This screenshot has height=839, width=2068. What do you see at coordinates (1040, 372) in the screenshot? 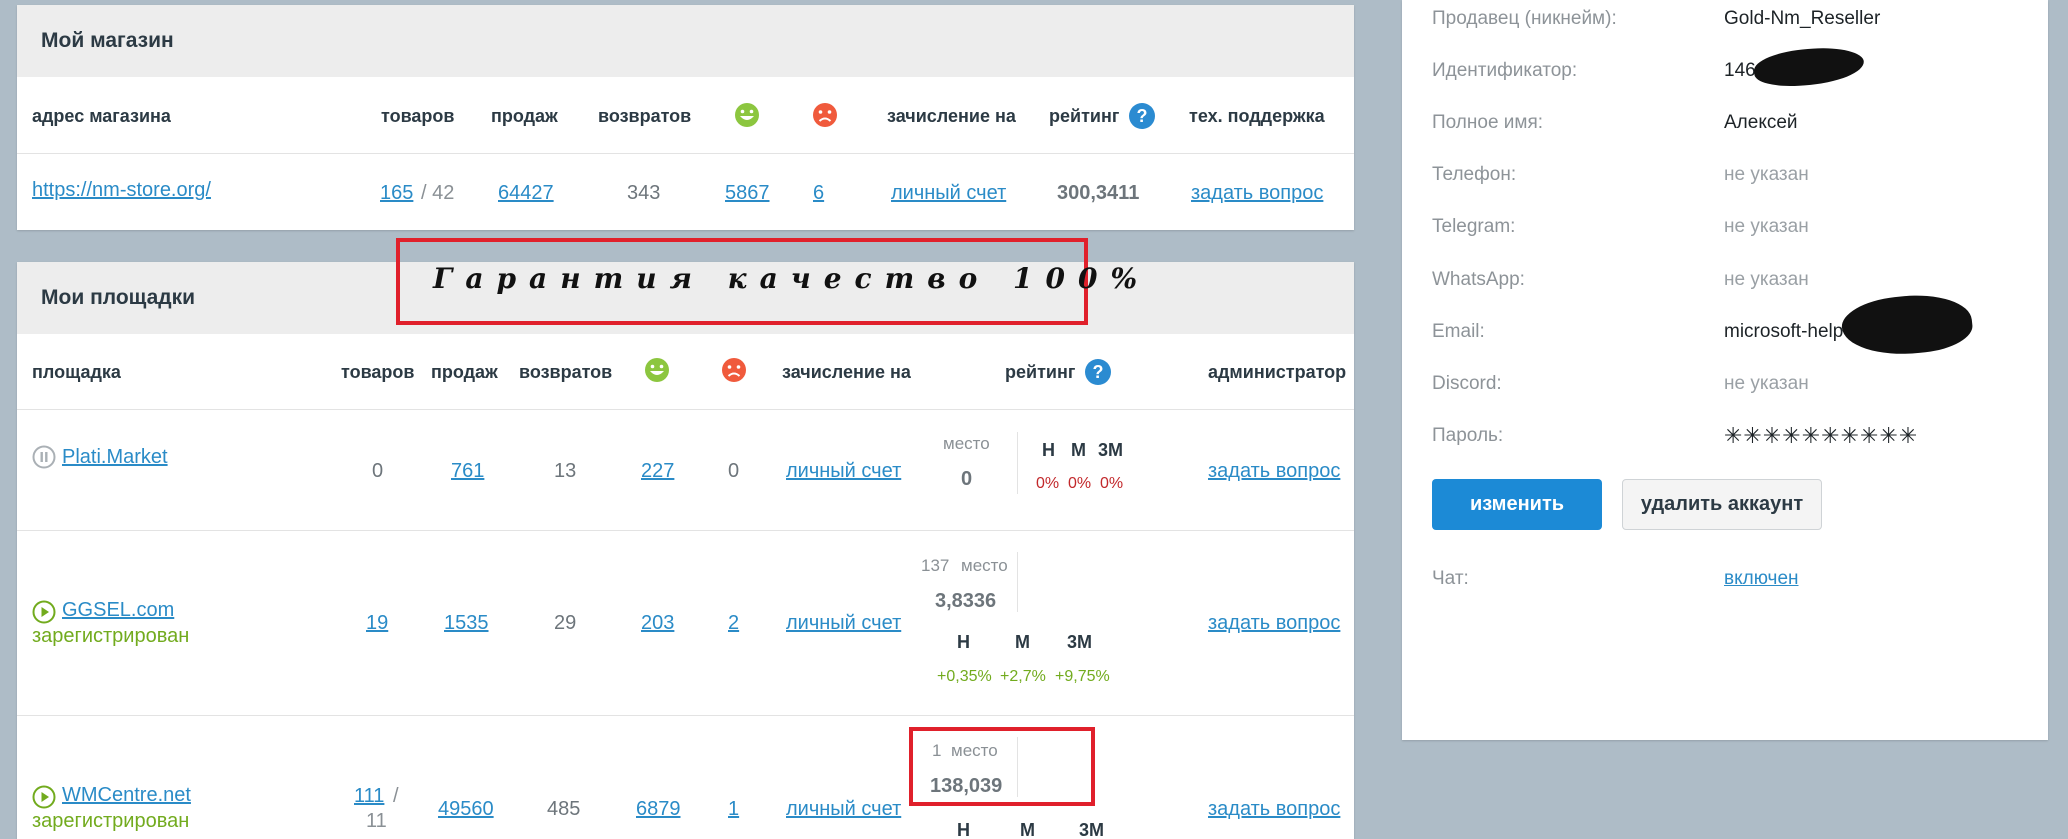
I see `header-rating: рейтинг` at bounding box center [1040, 372].